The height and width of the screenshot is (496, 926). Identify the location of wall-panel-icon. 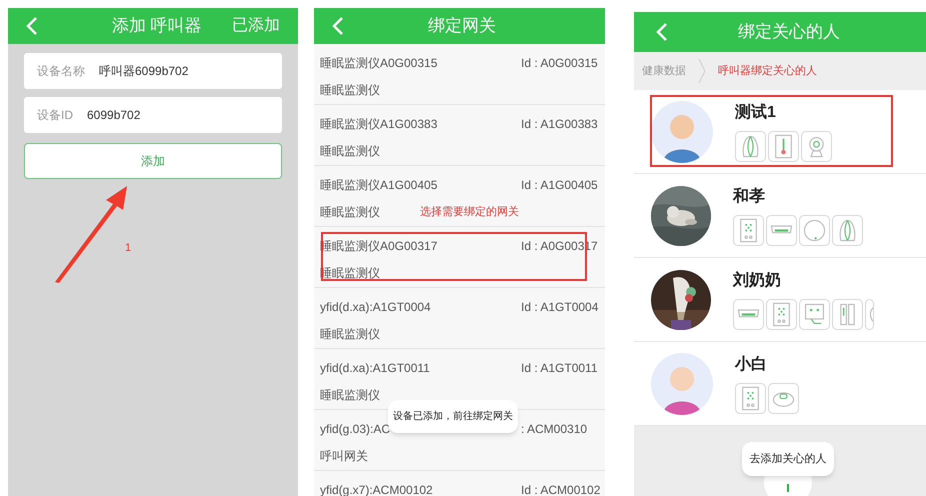
(814, 314).